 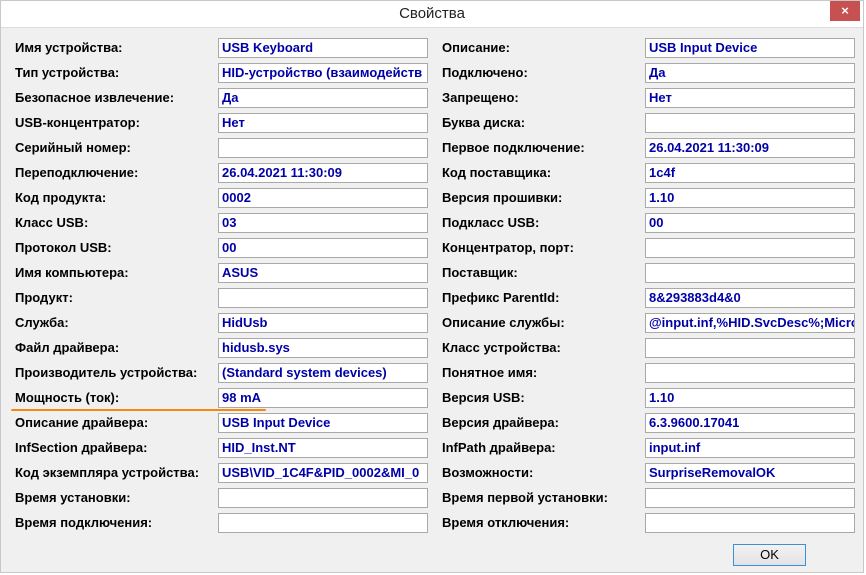 I want to click on property-value-field: 0002, so click(x=323, y=198).